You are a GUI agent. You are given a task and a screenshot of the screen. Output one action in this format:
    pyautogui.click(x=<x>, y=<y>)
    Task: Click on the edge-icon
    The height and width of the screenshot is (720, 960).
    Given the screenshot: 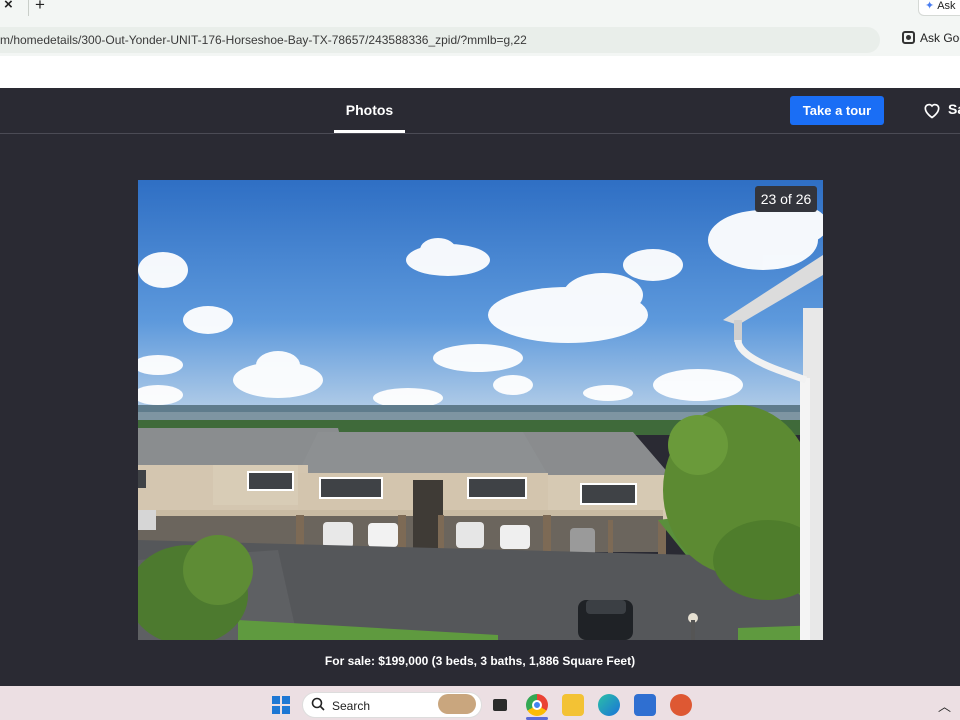 What is the action you would take?
    pyautogui.click(x=609, y=705)
    